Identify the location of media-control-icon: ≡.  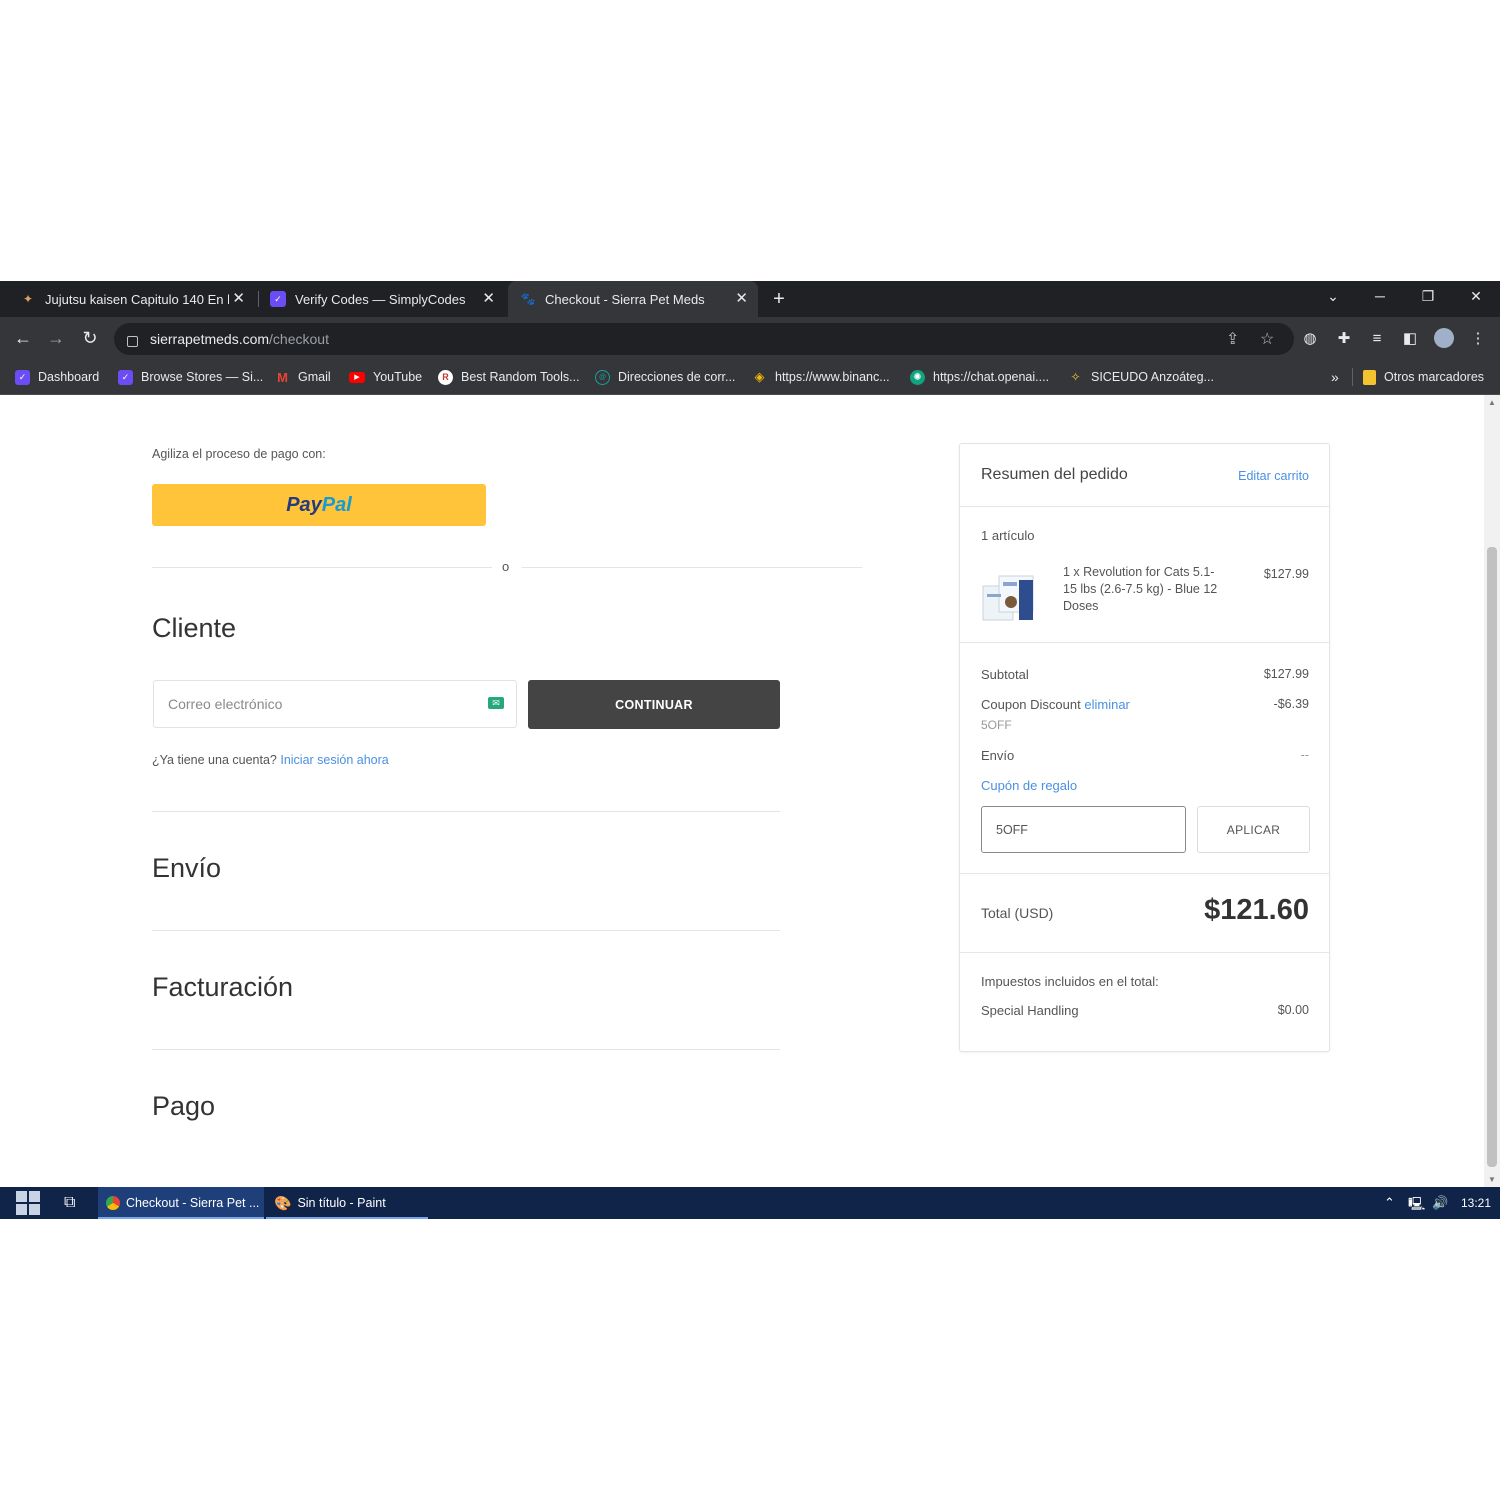
(1377, 338).